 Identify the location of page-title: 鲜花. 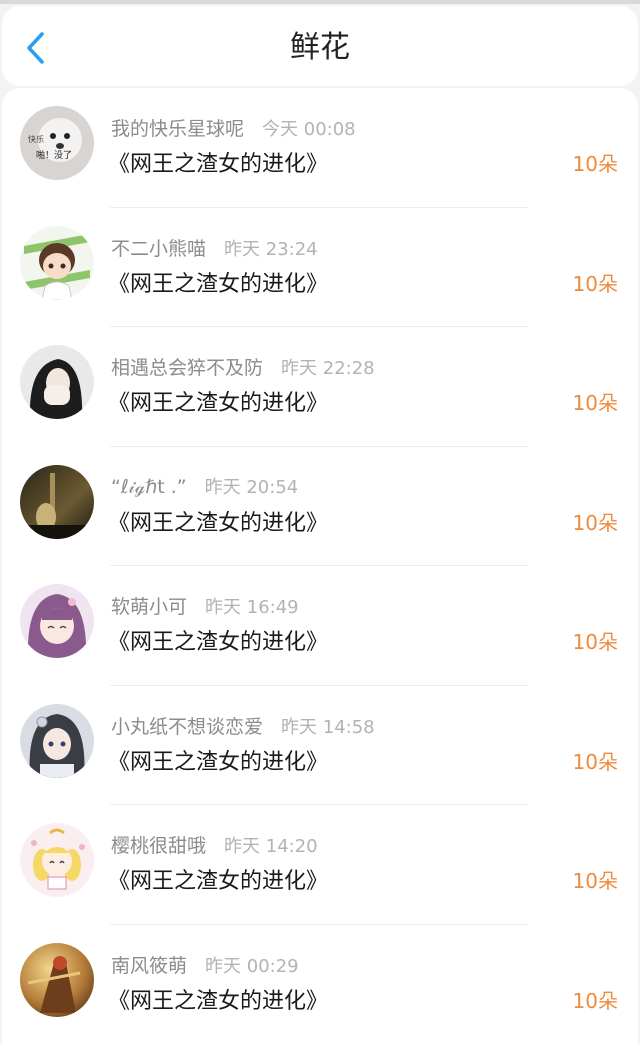
(320, 47).